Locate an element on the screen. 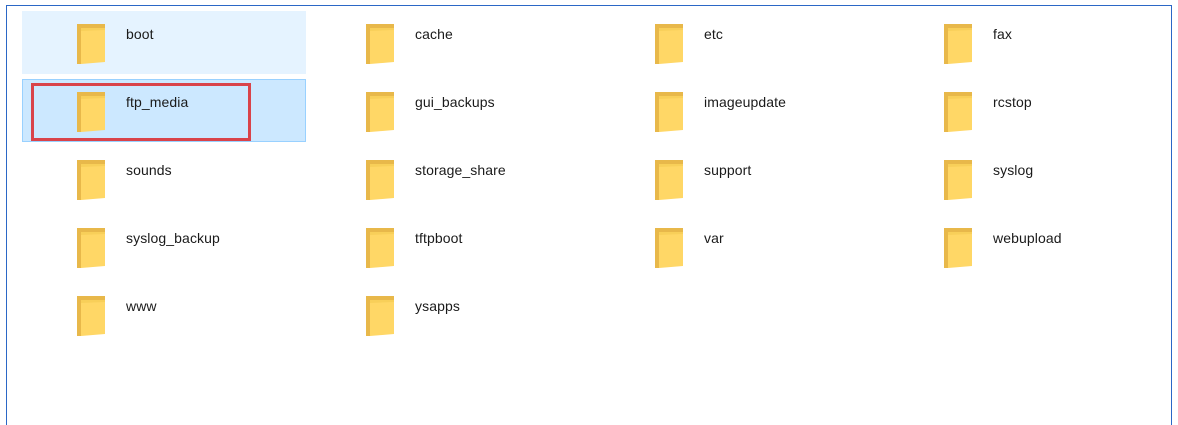 The image size is (1178, 425). folder-item-gui-backups: gui_backups is located at coordinates (453, 110).